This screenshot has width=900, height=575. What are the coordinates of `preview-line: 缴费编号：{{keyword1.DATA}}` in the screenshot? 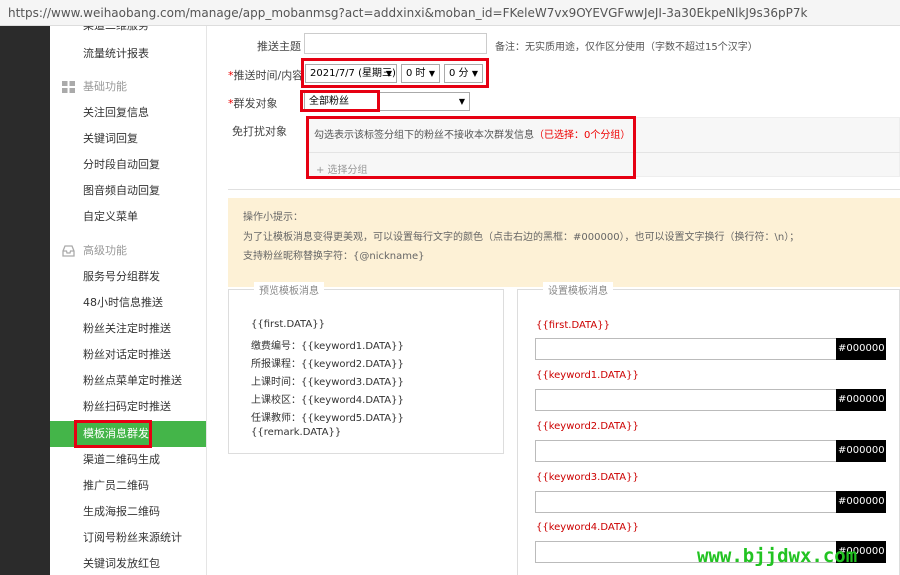 It's located at (327, 346).